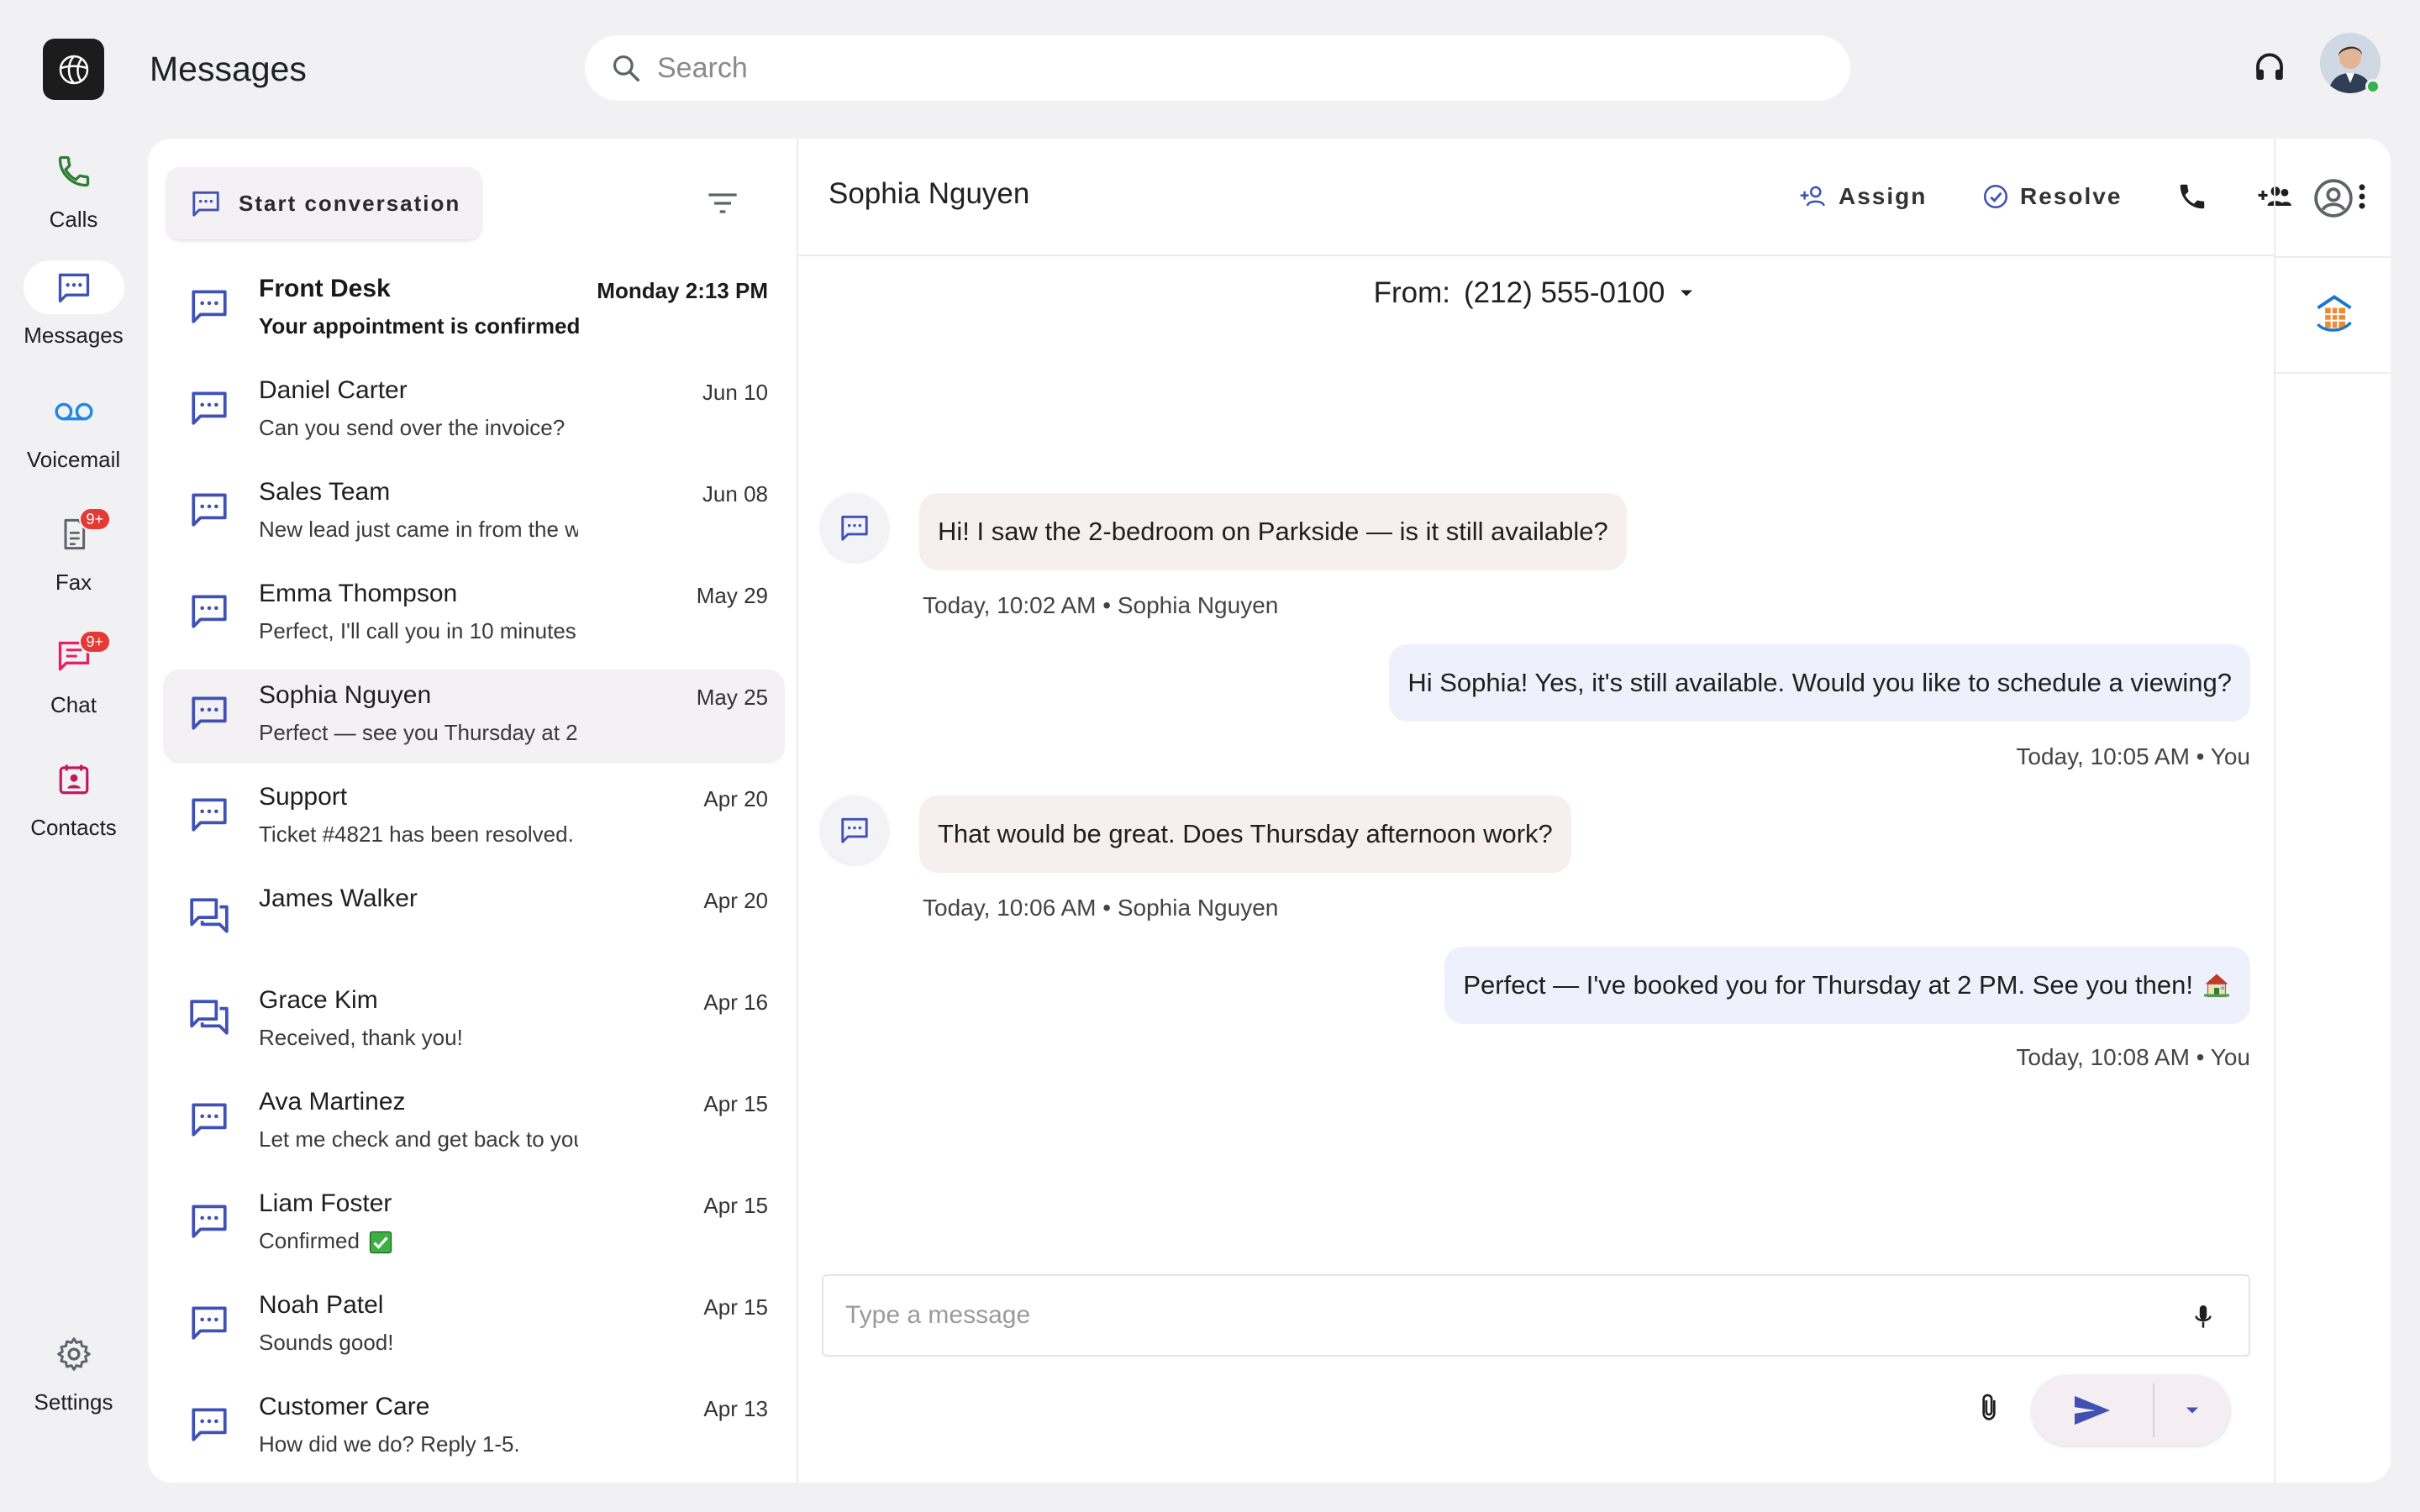  Describe the element at coordinates (1995, 196) in the screenshot. I see `check-circle-icon` at that location.